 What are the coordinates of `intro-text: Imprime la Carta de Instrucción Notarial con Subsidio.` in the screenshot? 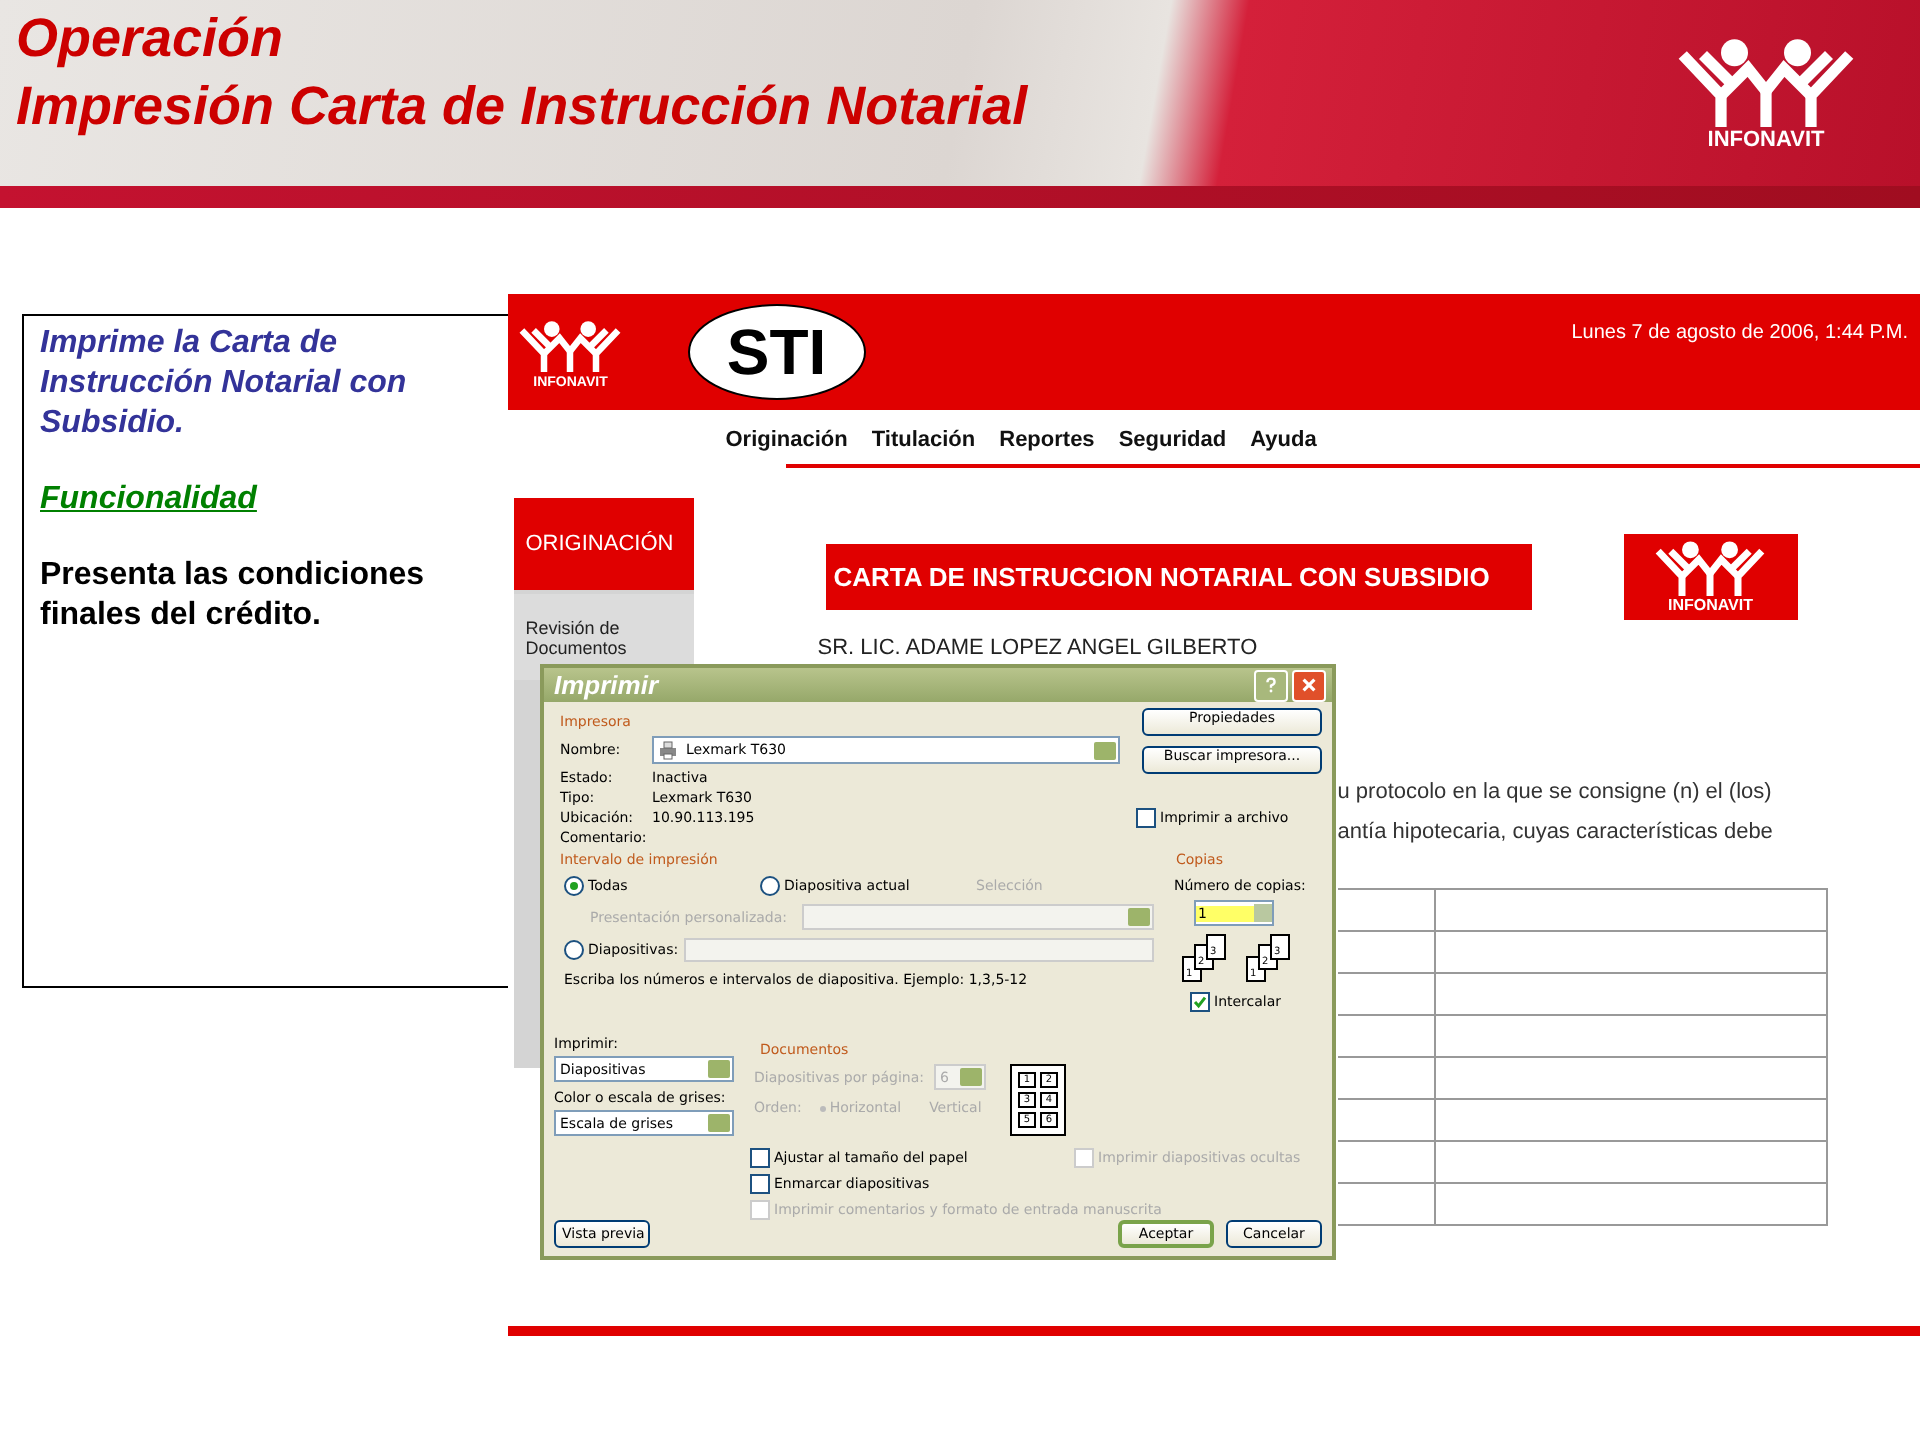 It's located at (224, 384).